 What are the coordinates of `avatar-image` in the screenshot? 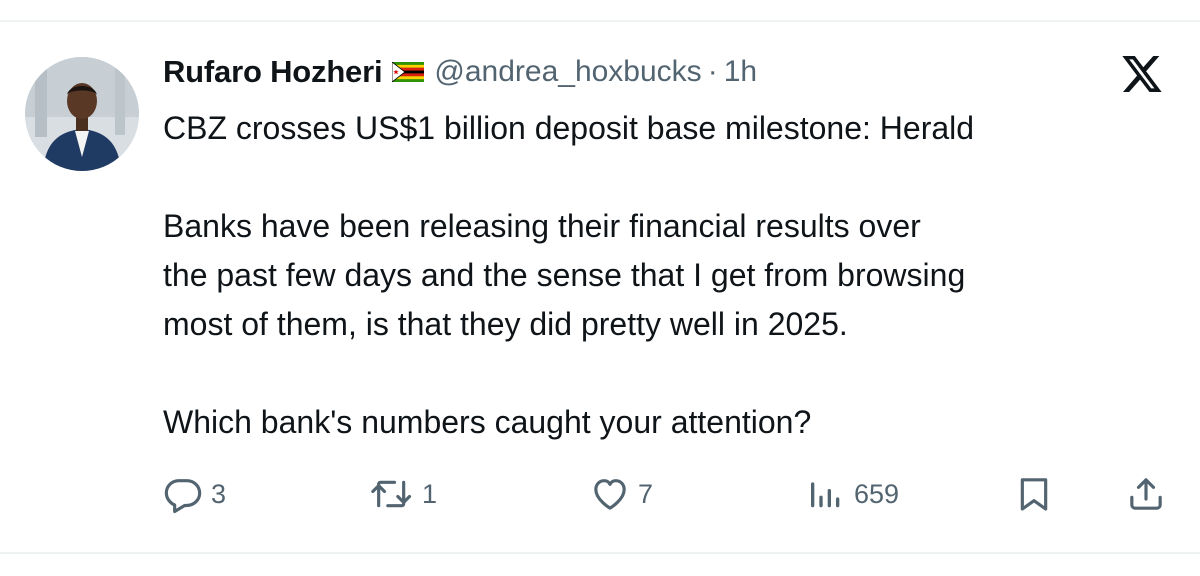 It's located at (82, 114).